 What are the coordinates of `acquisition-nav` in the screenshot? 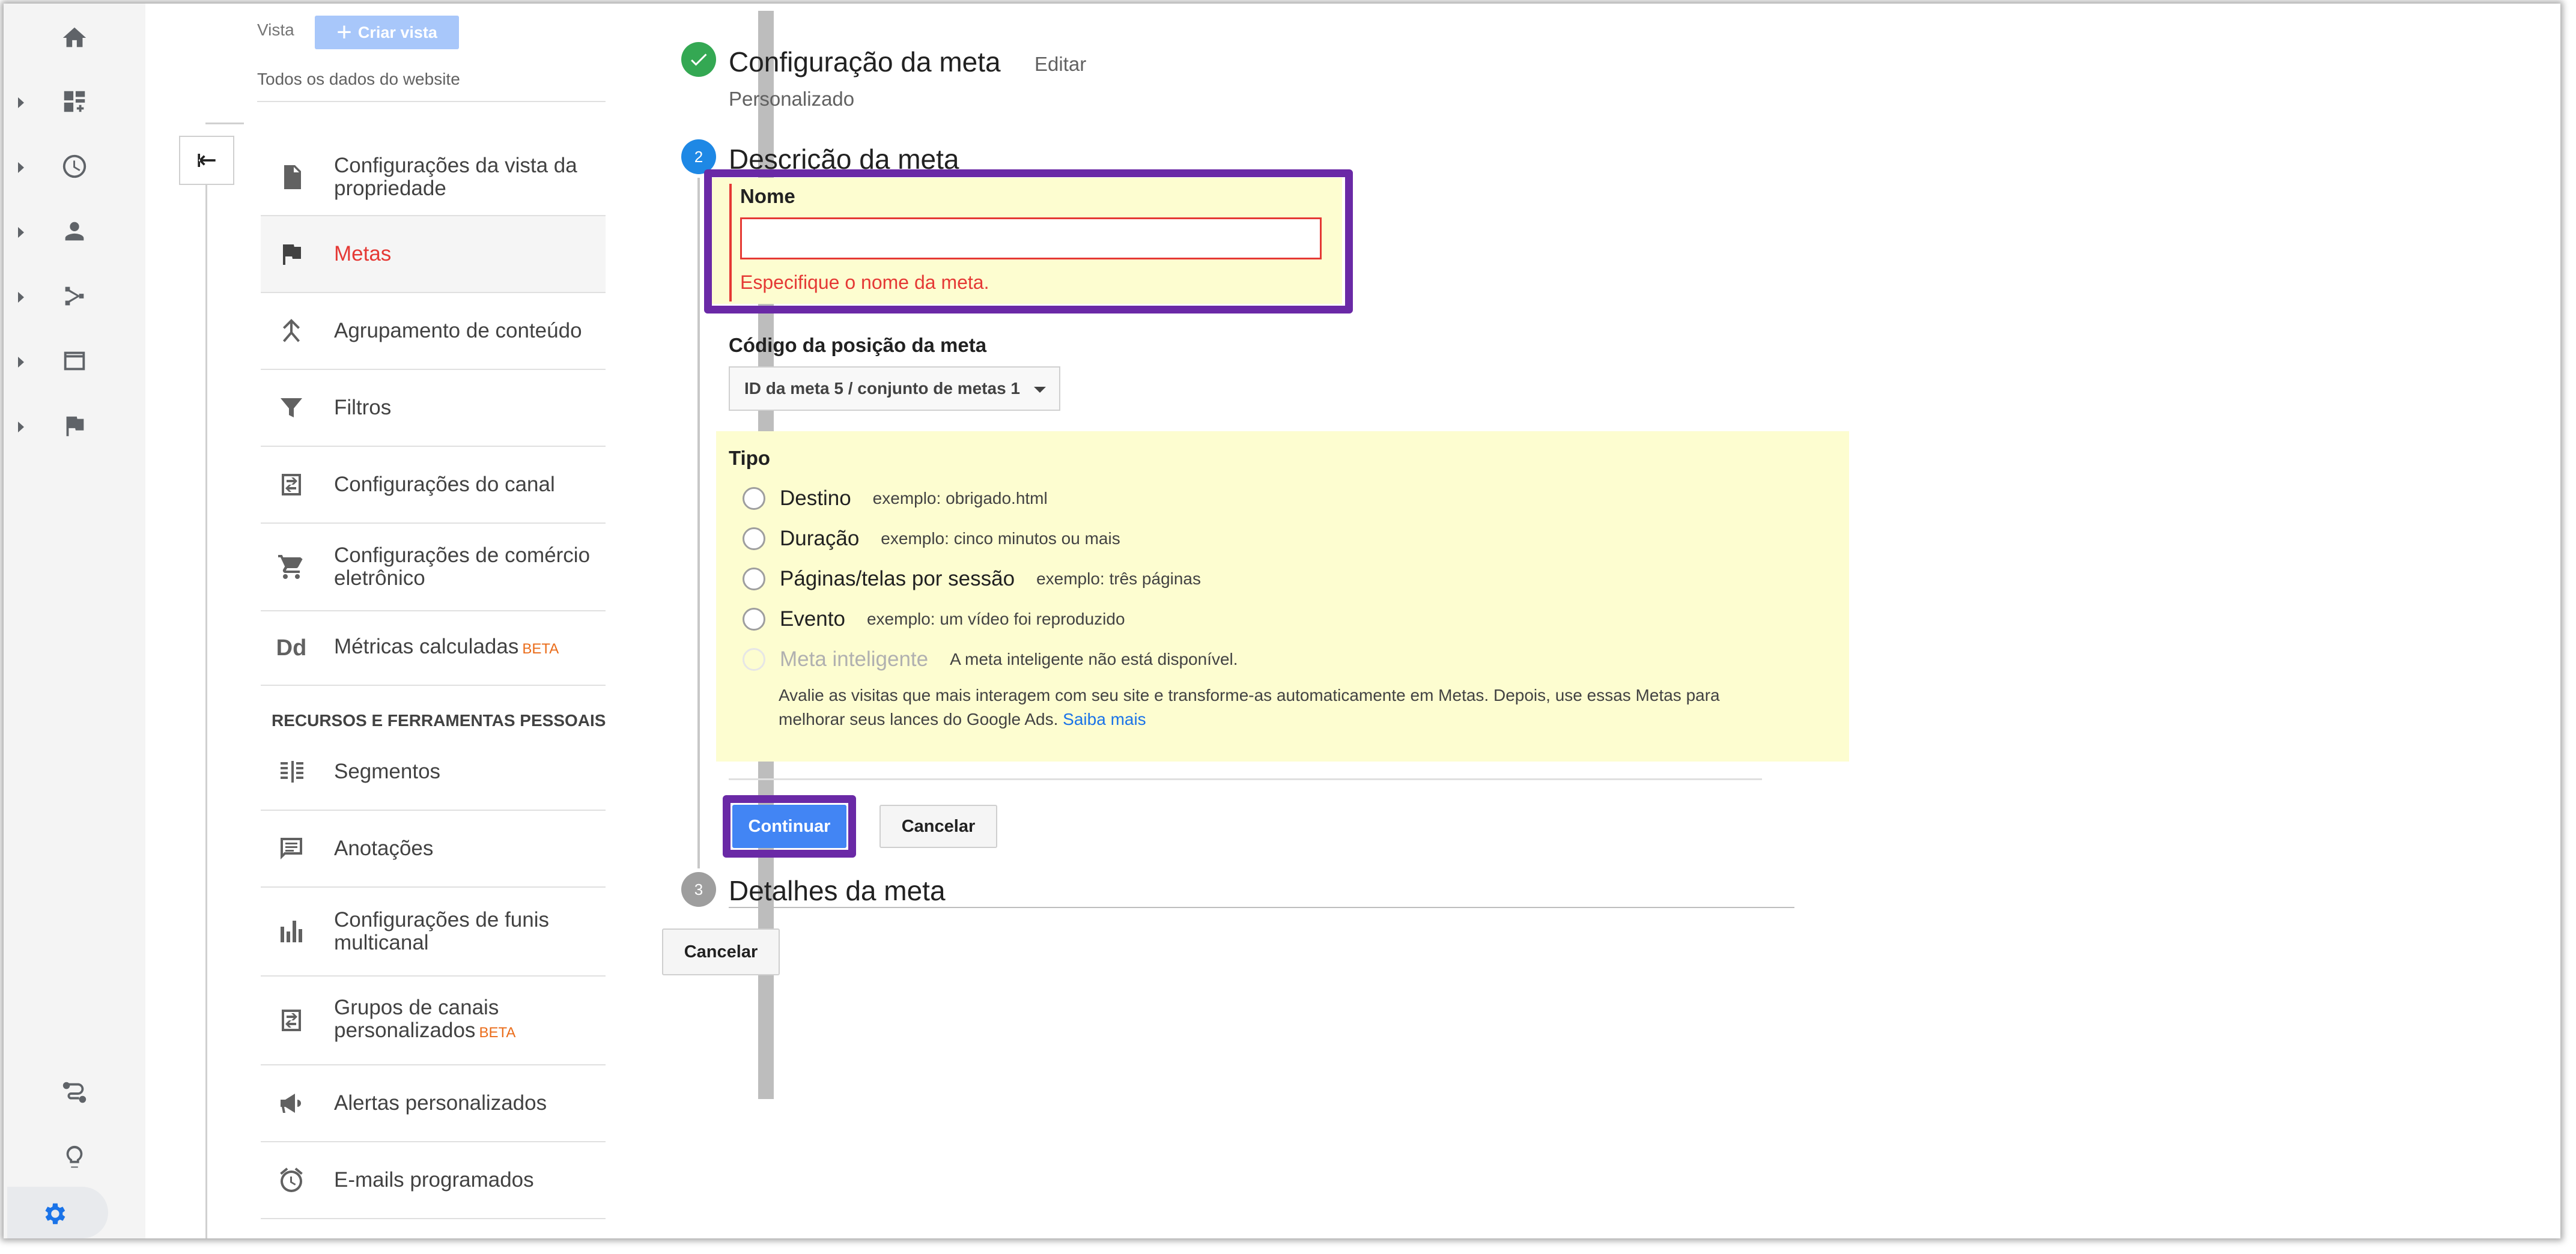 It's located at (74, 297).